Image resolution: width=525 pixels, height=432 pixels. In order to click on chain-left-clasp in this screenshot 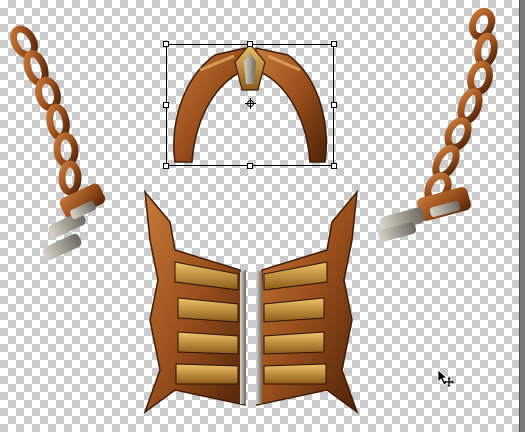, I will do `click(74, 222)`.